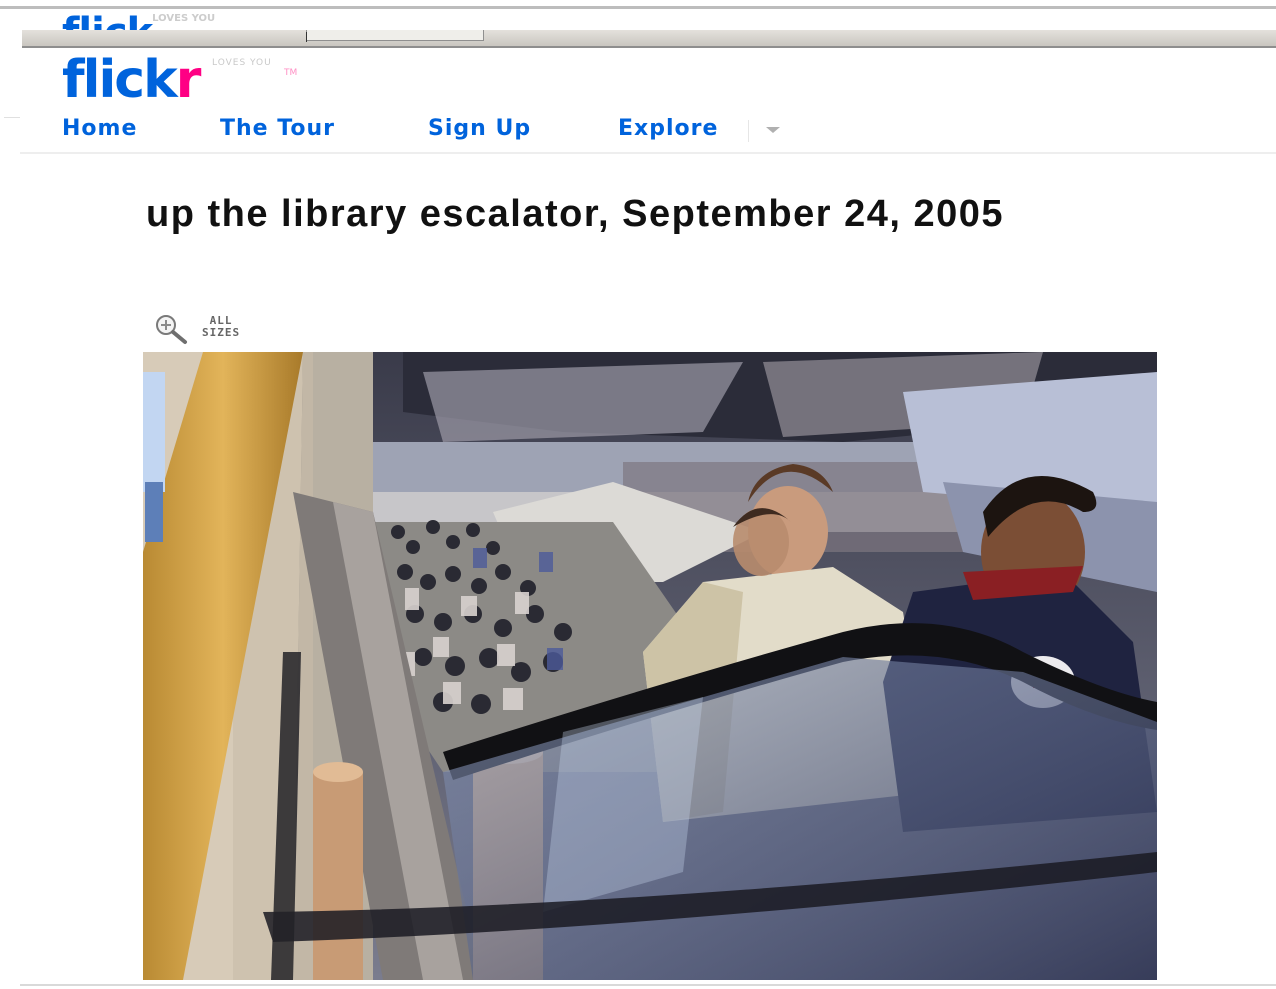  Describe the element at coordinates (277, 128) in the screenshot. I see `nav-item-the-tour: The Tour` at that location.